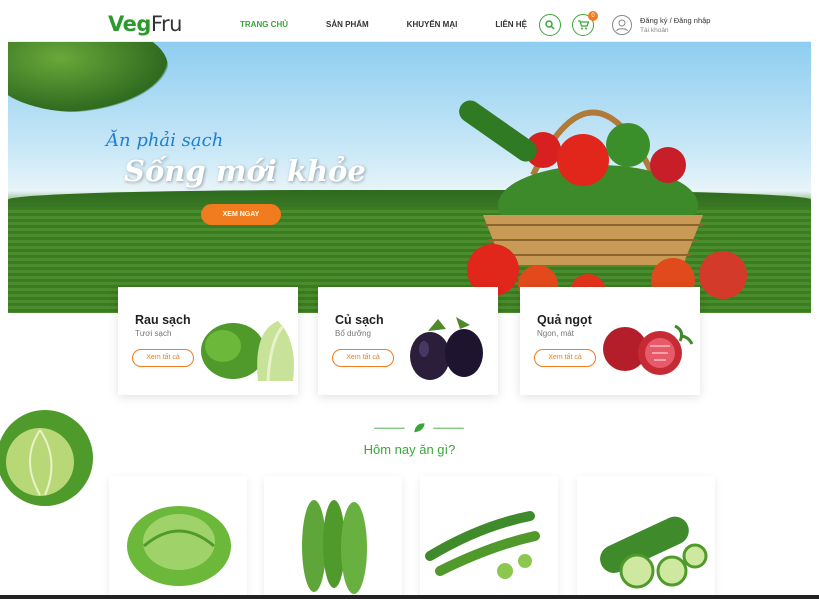  What do you see at coordinates (245, 171) in the screenshot?
I see `hero-slogan-line2: Sống mới khỏe` at bounding box center [245, 171].